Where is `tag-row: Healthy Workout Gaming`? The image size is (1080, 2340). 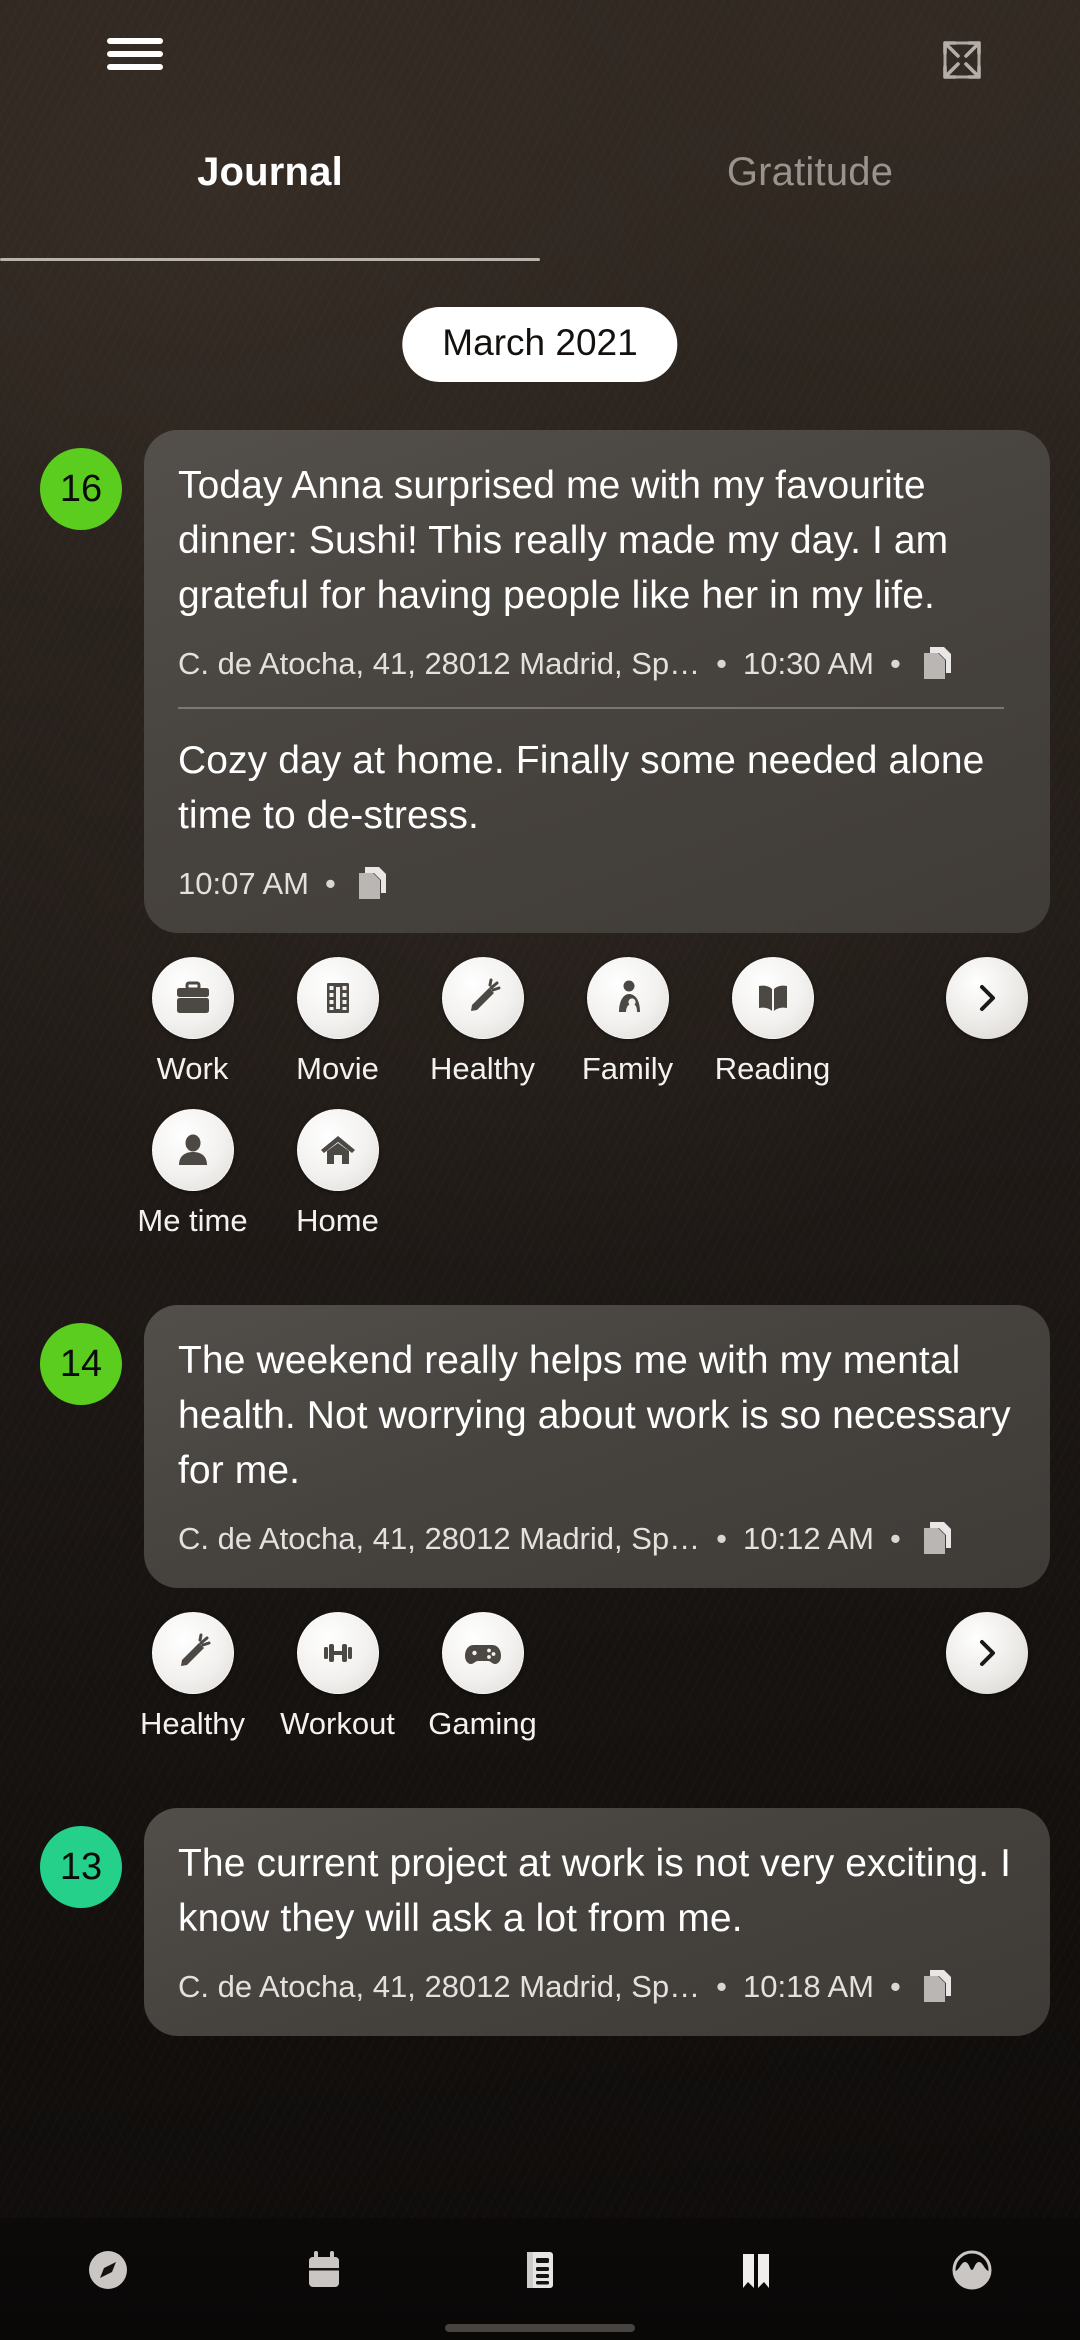 tag-row: Healthy Workout Gaming is located at coordinates (510, 1677).